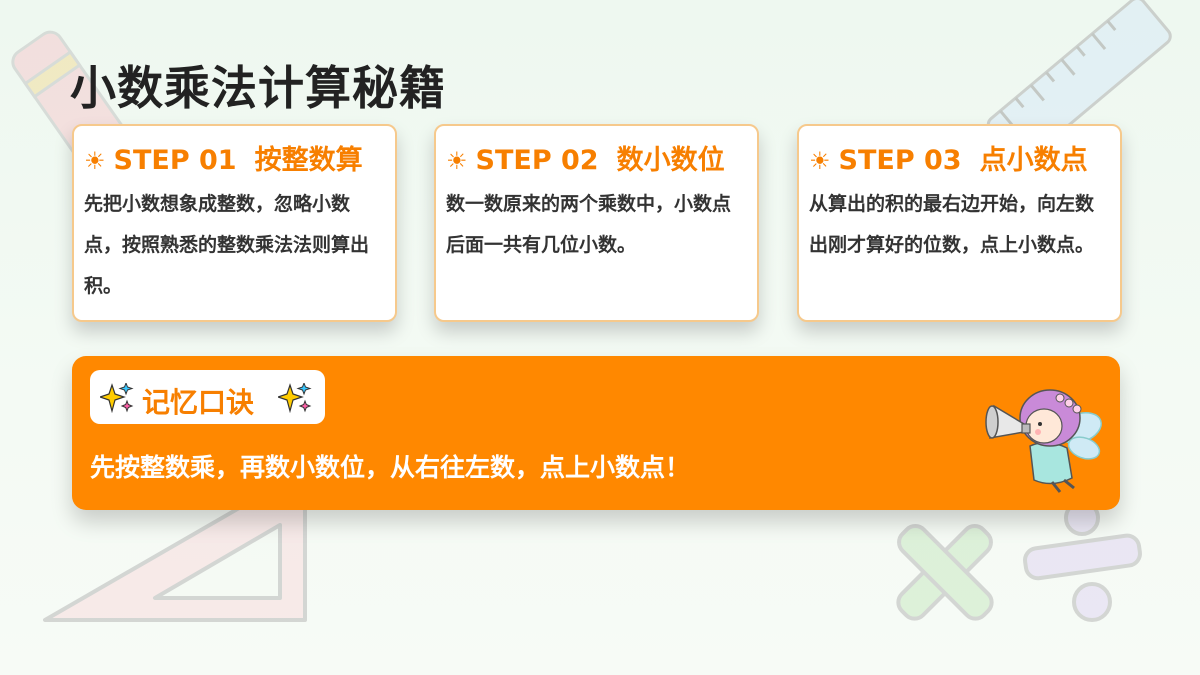 The width and height of the screenshot is (1200, 675). Describe the element at coordinates (945, 572) in the screenshot. I see `multiply-sign-decoration` at that location.